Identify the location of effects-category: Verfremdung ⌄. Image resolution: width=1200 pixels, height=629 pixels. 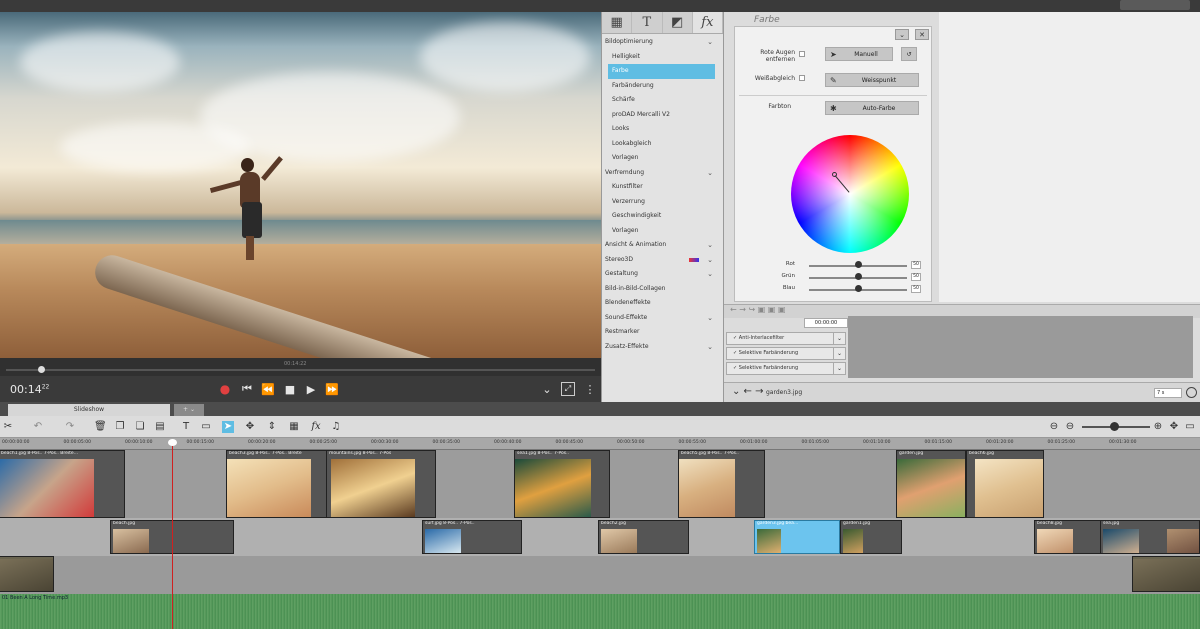
(662, 173).